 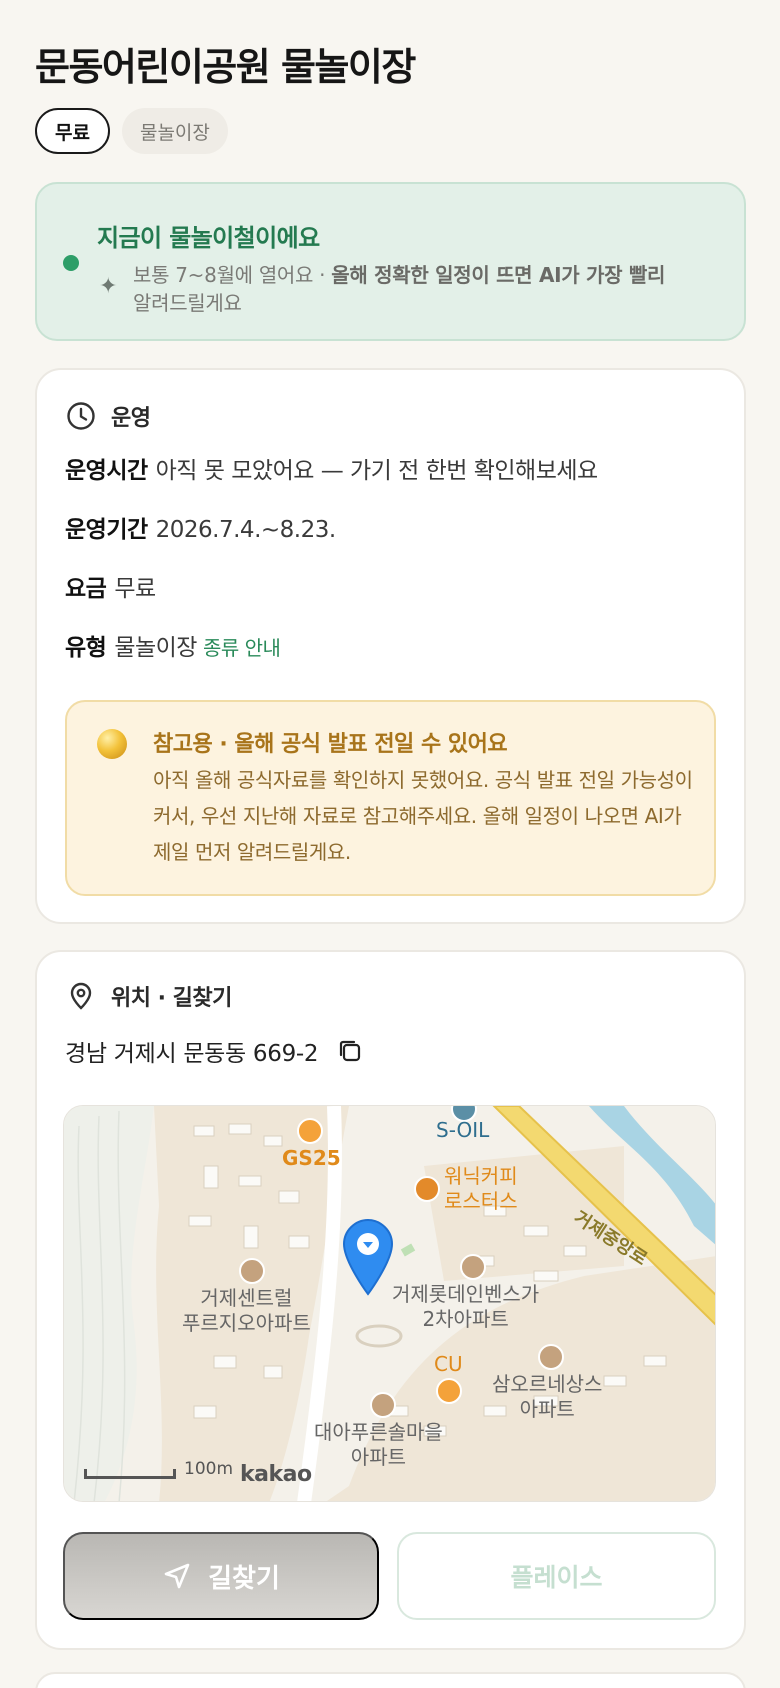 I want to click on map-label-apt4: 대아푸른솔마을 아파트, so click(x=378, y=1445).